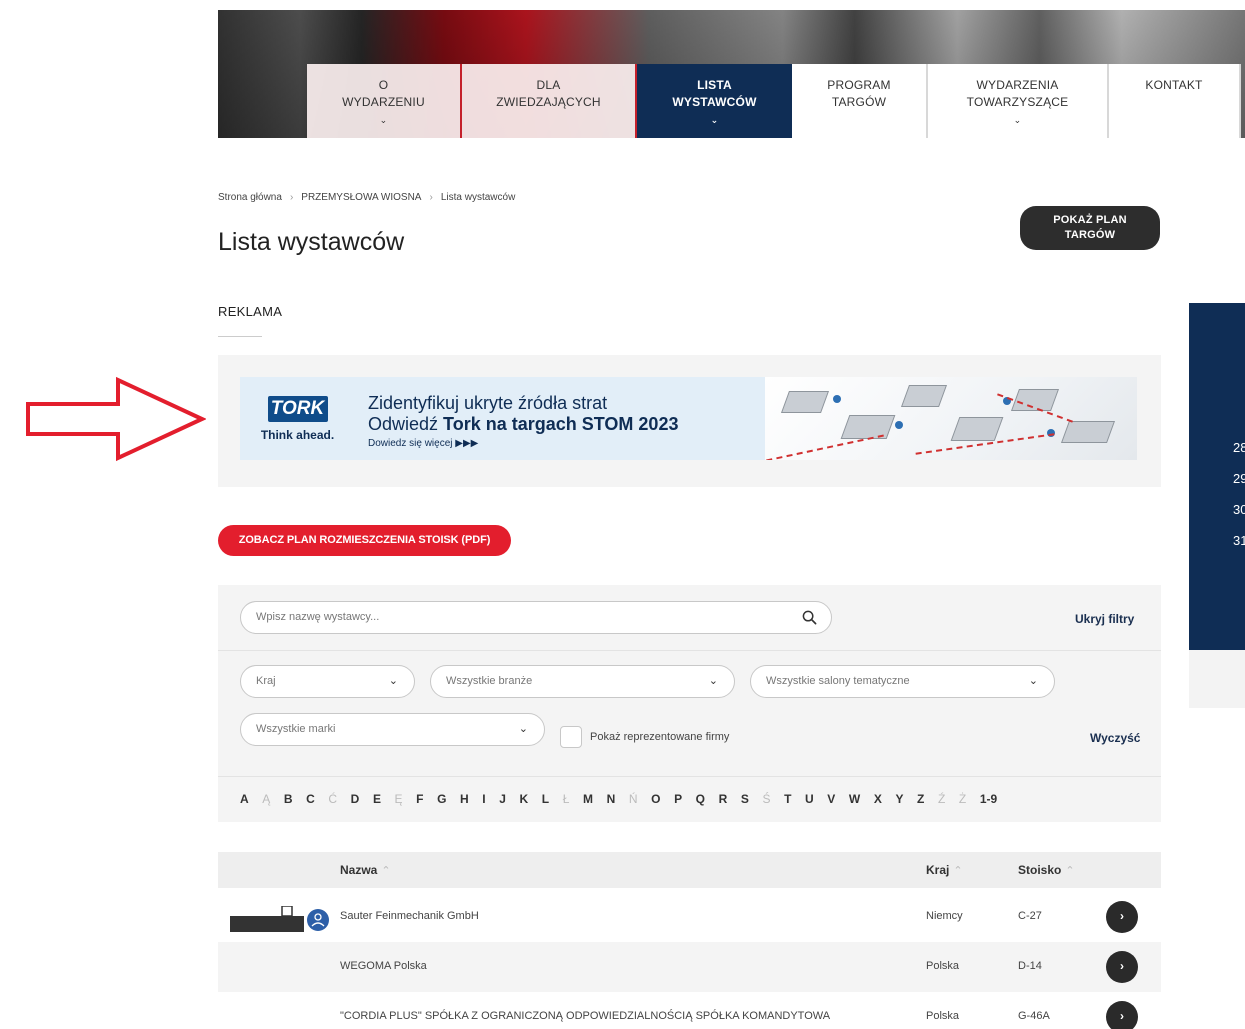  What do you see at coordinates (611, 799) in the screenshot?
I see `alphabet-letter: N` at bounding box center [611, 799].